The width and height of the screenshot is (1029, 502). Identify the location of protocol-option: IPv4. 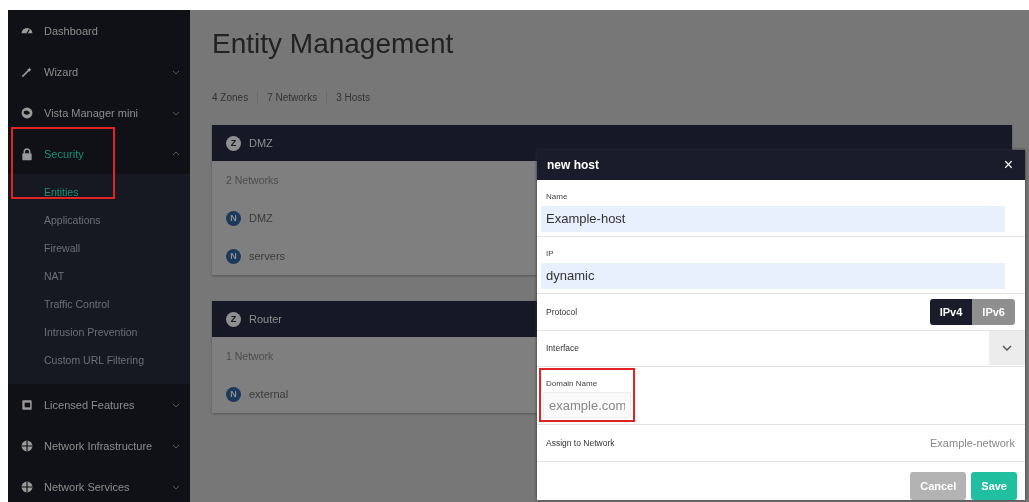
(951, 311).